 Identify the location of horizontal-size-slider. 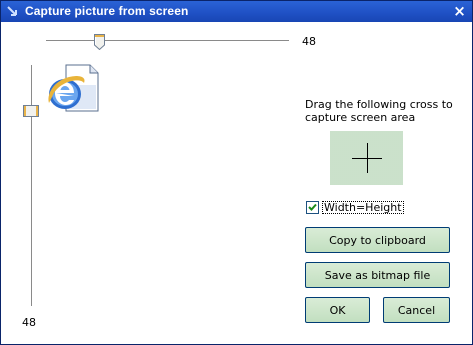
(166, 42).